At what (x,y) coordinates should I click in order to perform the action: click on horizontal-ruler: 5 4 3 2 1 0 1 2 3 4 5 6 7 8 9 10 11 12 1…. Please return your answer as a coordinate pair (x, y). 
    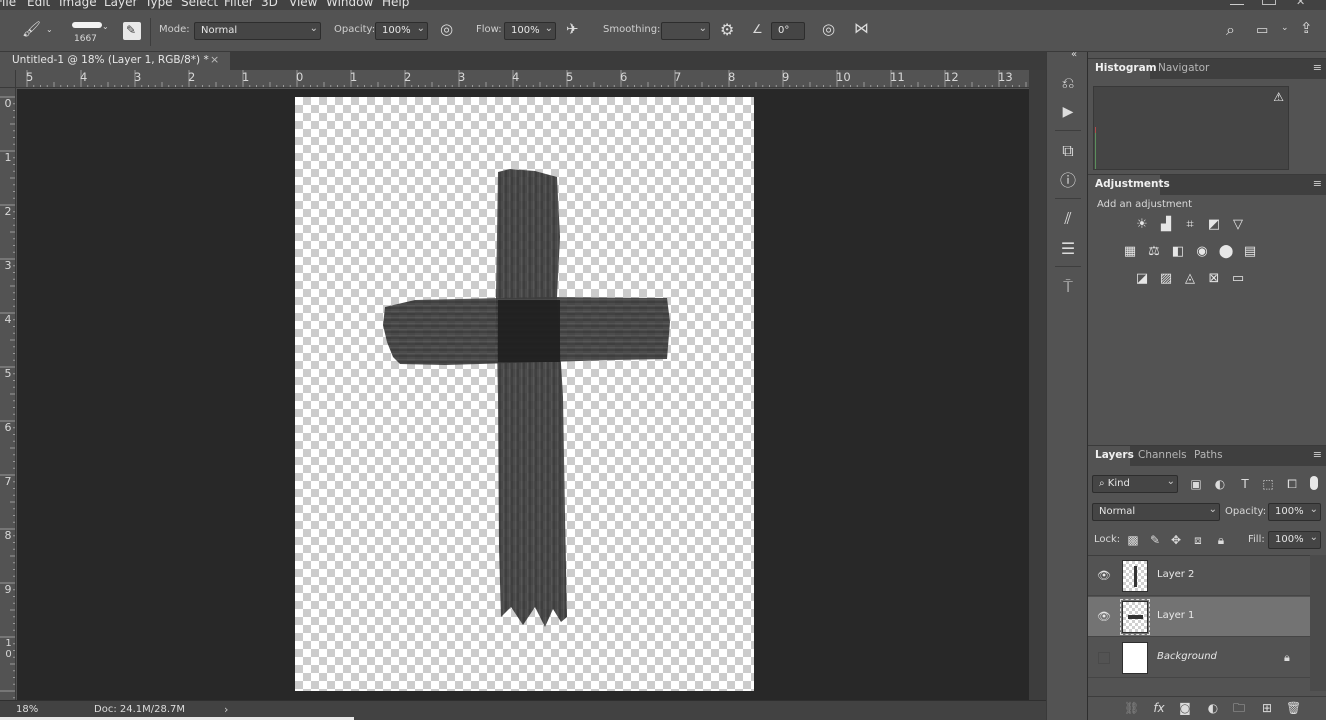
    Looking at the image, I should click on (531, 79).